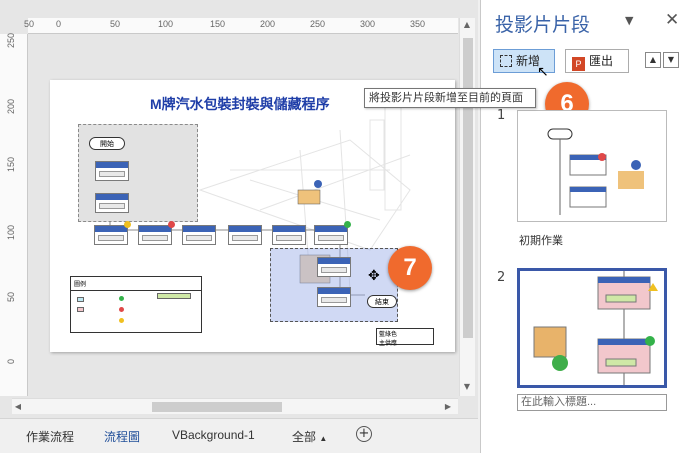  What do you see at coordinates (122, 436) in the screenshot?
I see `tab-flowchart: 流程圖` at bounding box center [122, 436].